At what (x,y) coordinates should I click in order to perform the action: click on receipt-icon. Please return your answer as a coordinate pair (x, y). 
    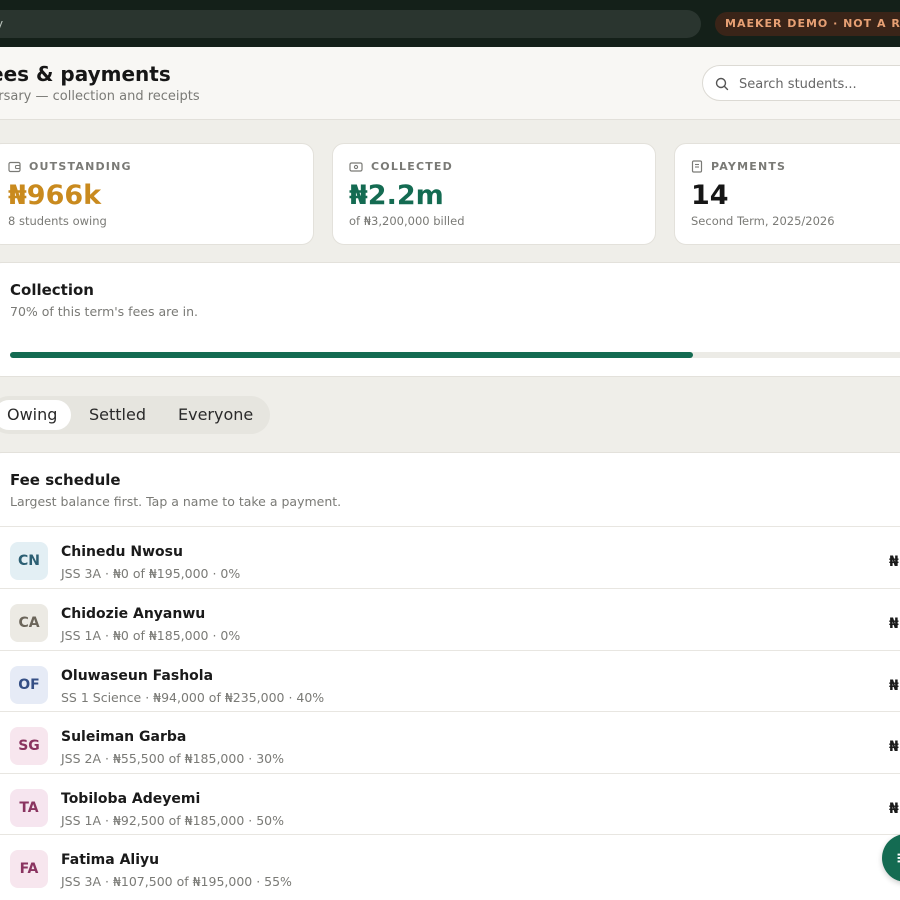
    Looking at the image, I should click on (697, 166).